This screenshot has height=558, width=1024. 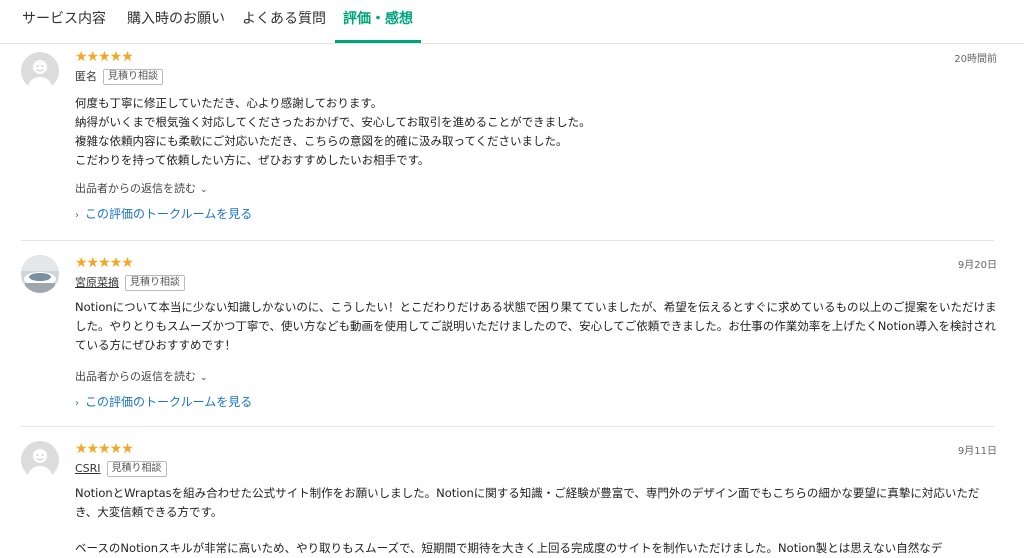 I want to click on reviewer-row: 匿名 見積り相談, so click(x=119, y=77).